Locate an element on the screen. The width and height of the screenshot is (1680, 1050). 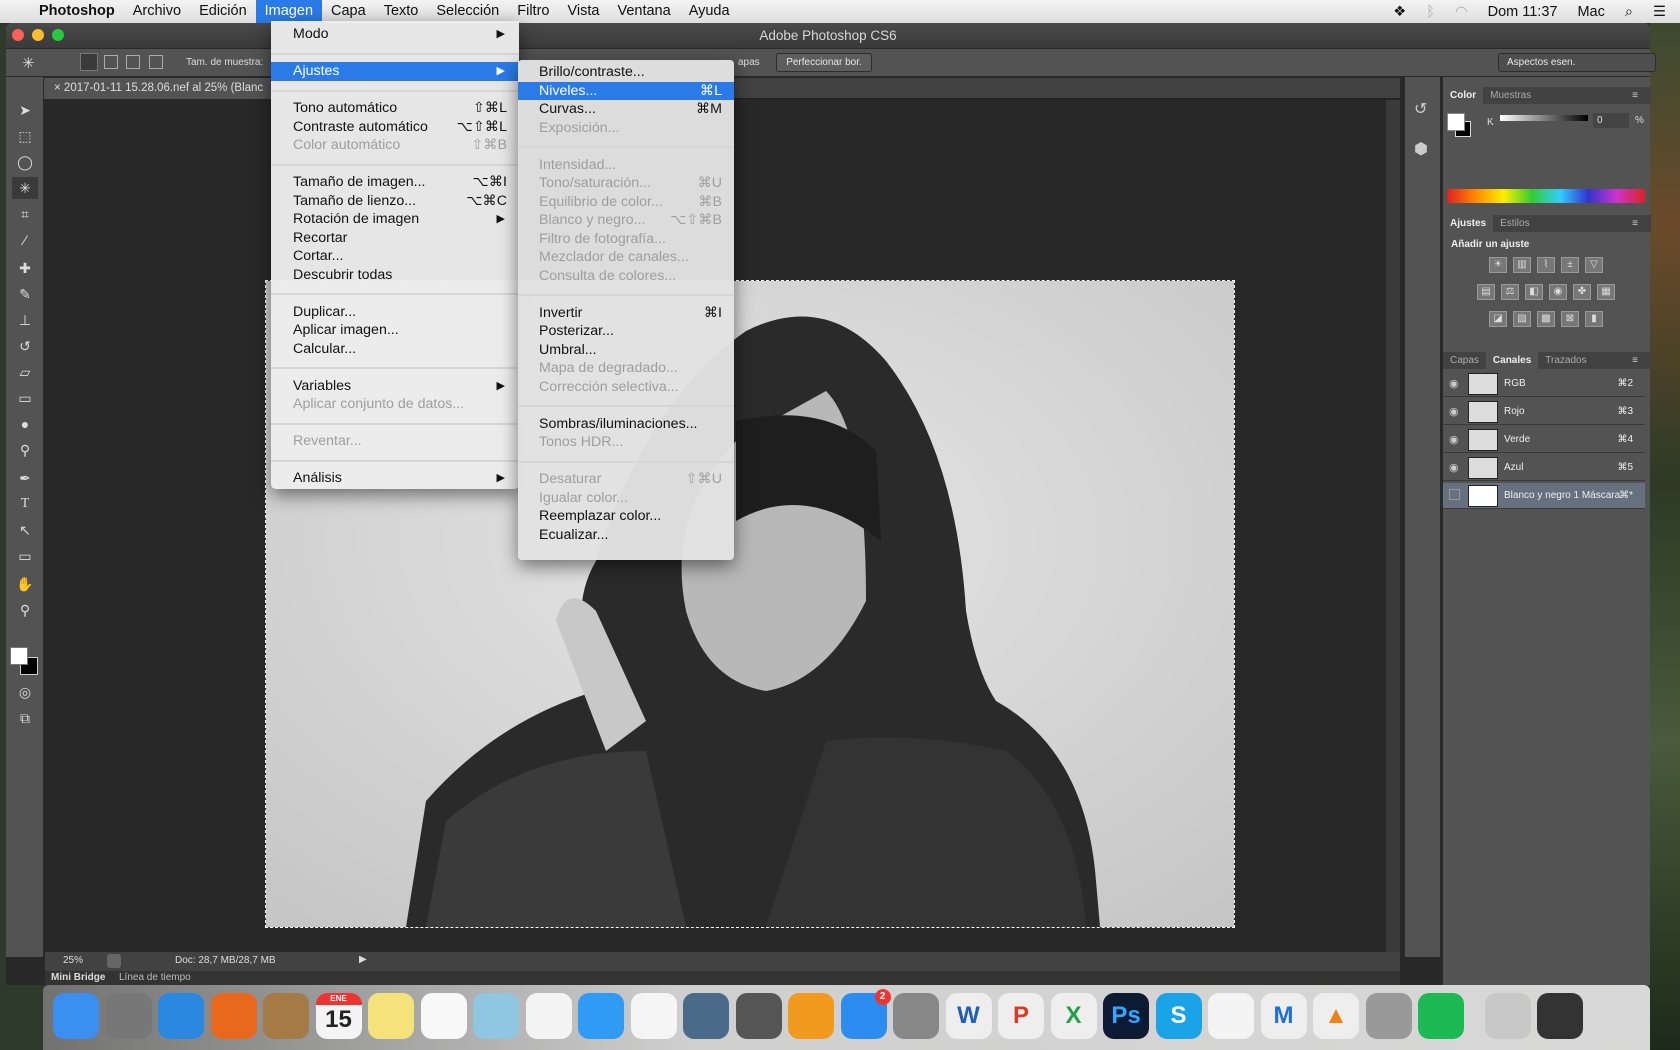
menu-item: Ajustes ▶ is located at coordinates (395, 71).